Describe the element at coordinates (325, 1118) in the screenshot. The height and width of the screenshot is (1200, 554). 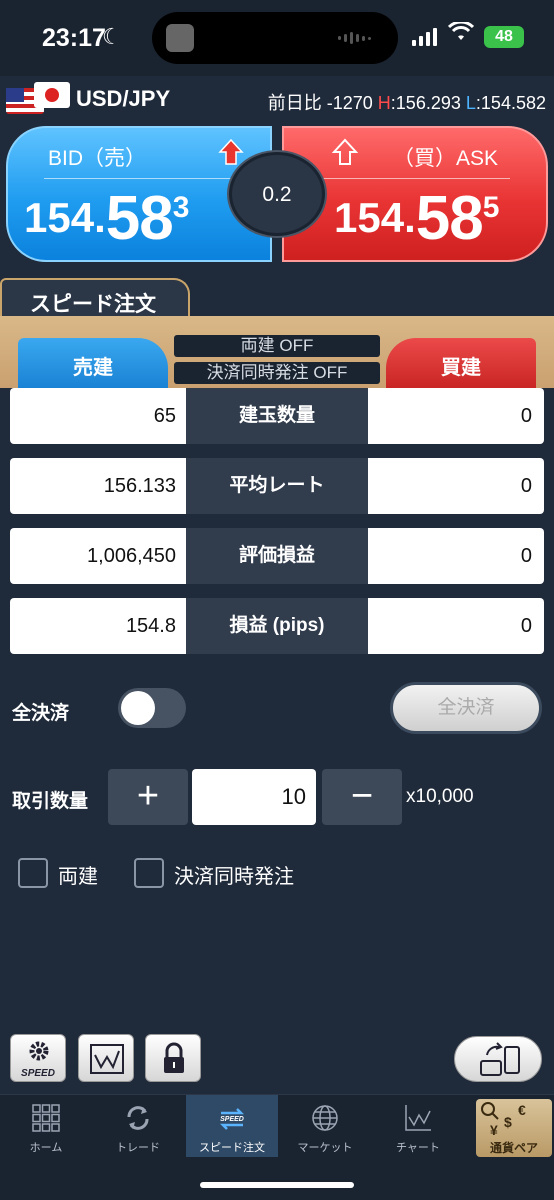
I see `globe-icon` at that location.